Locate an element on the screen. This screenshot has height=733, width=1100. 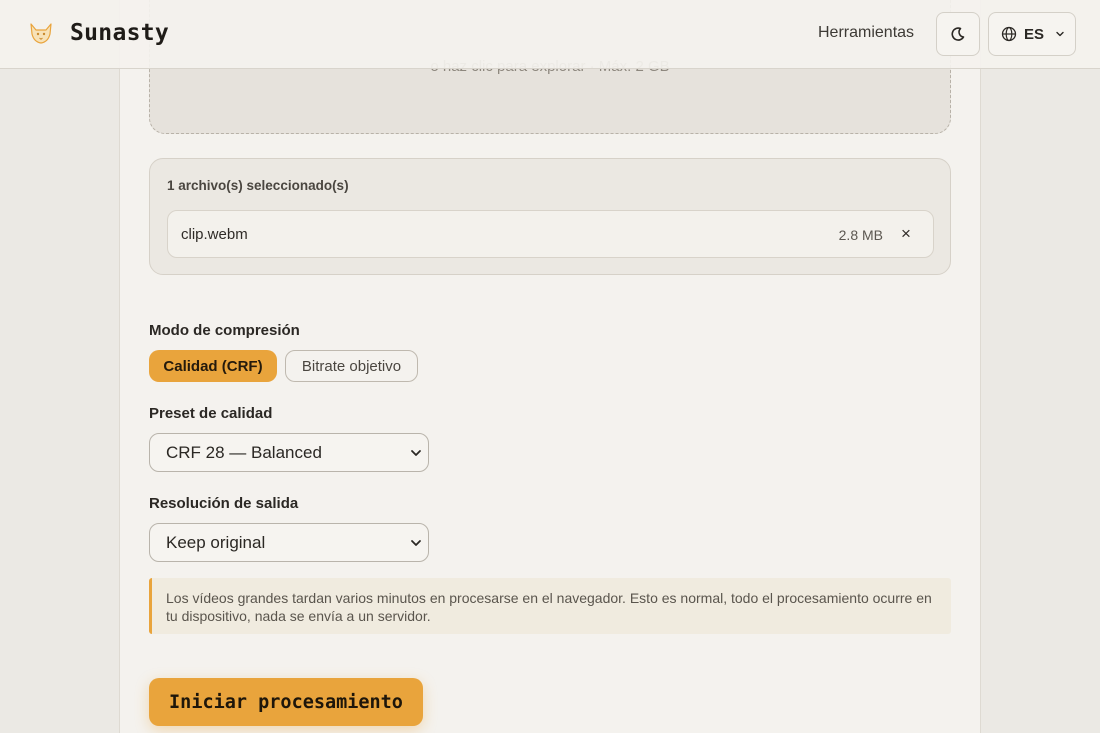
brand-name: Sunasty is located at coordinates (119, 33).